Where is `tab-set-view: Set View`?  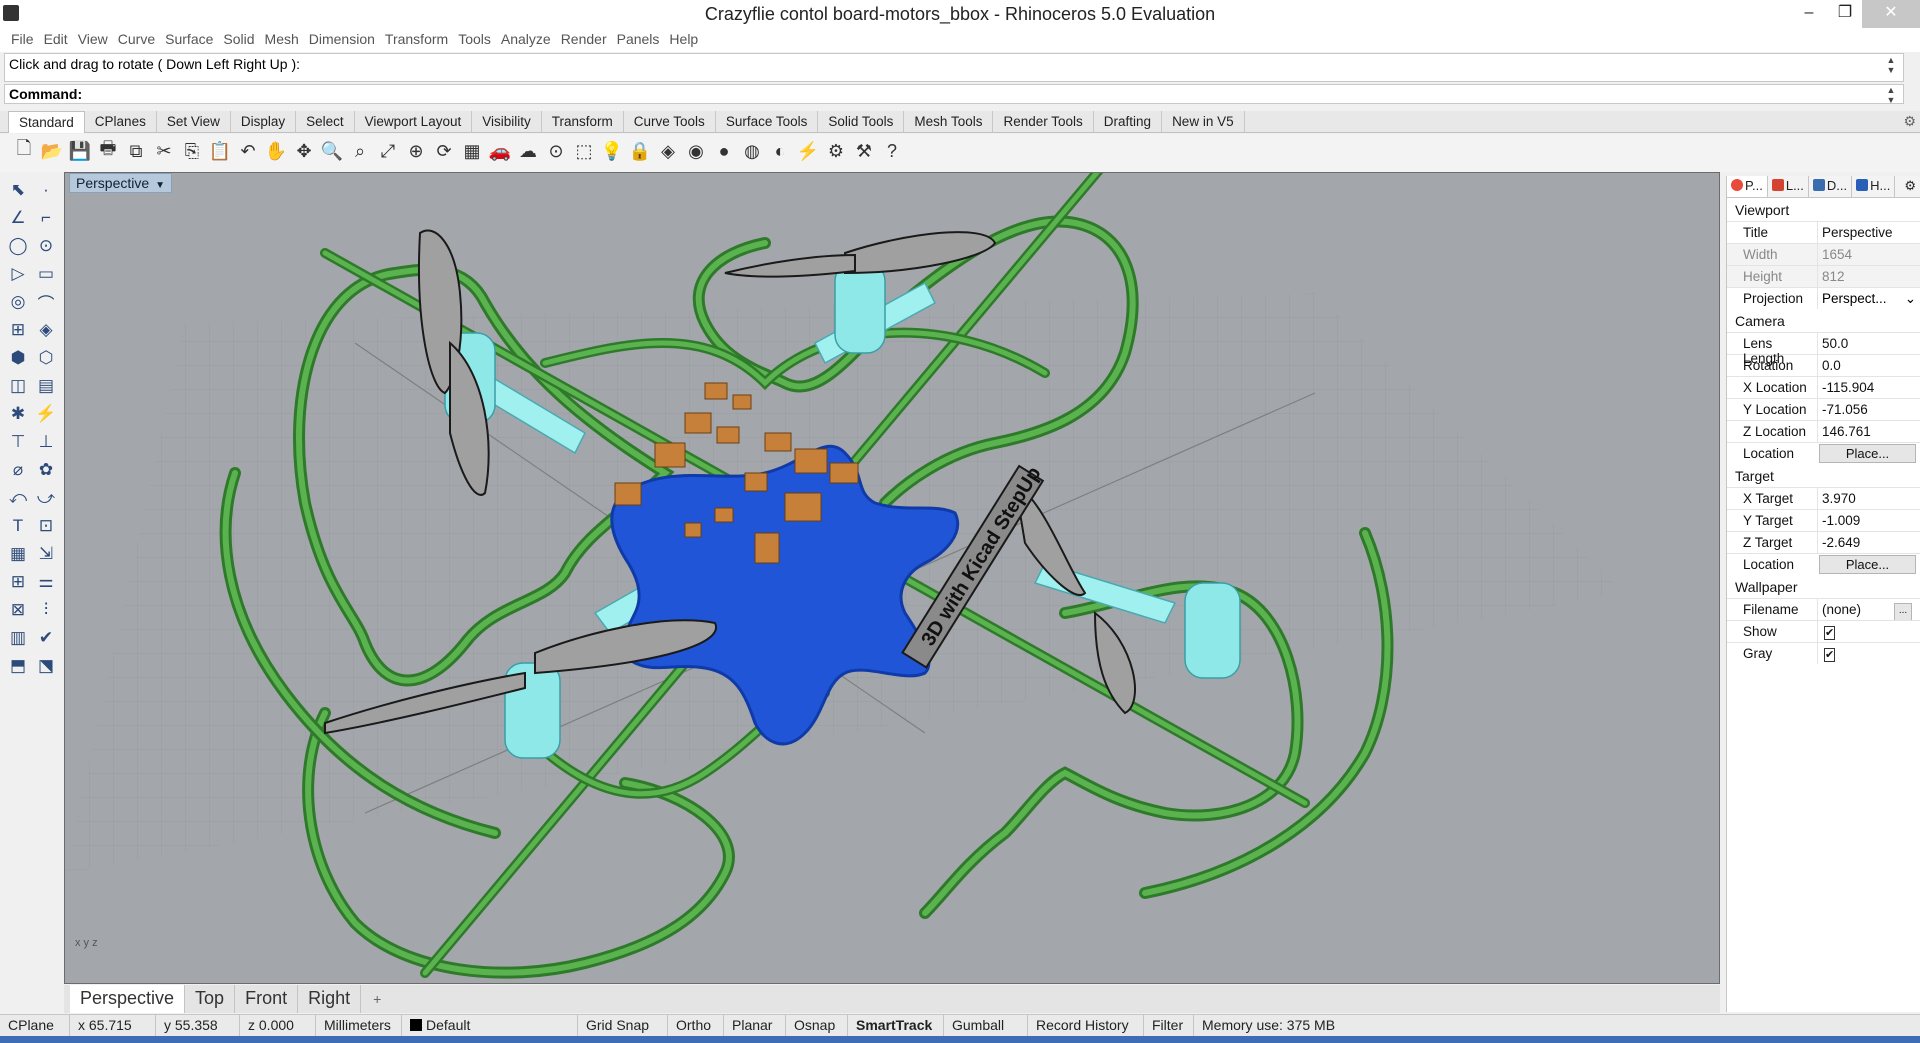
tab-set-view: Set View is located at coordinates (194, 122).